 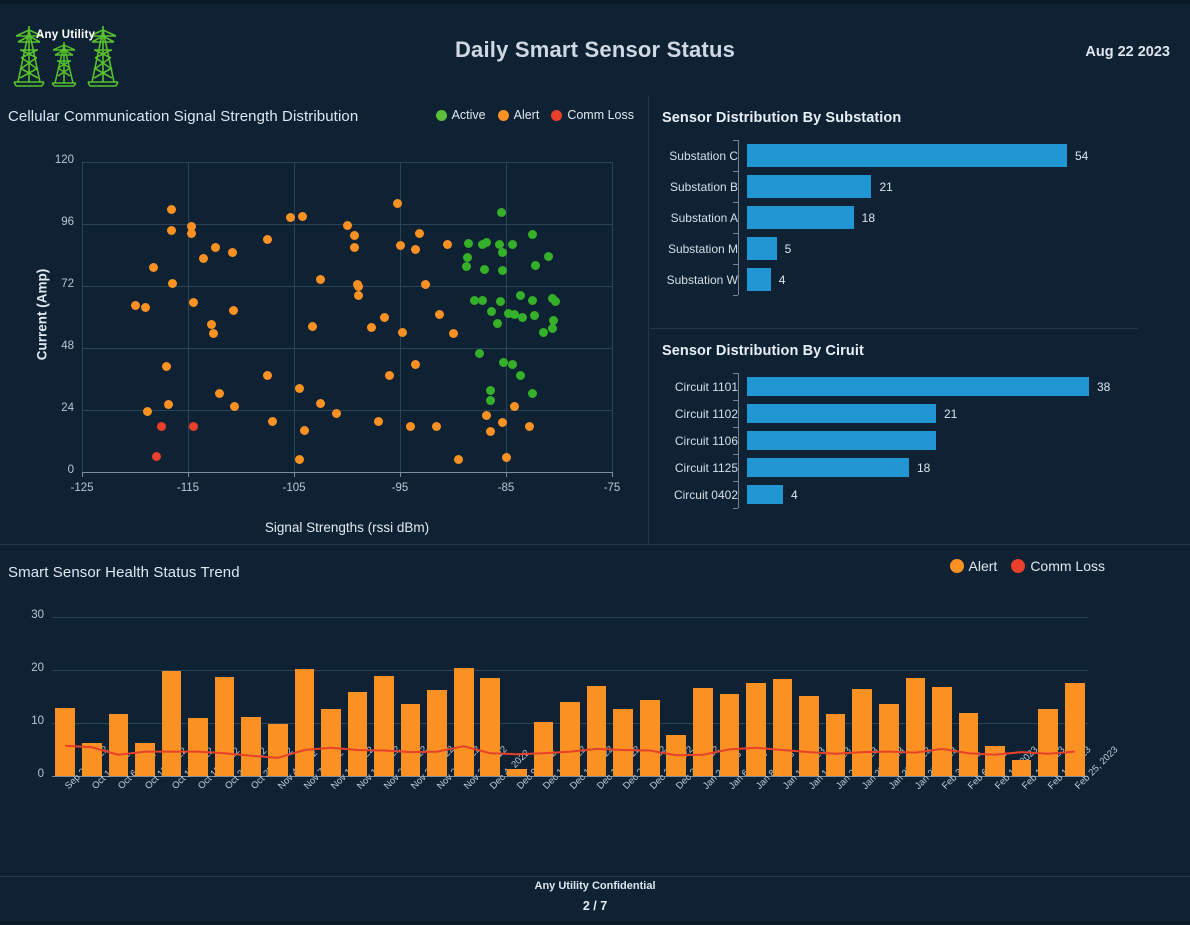 What do you see at coordinates (968, 218) in the screenshot?
I see `bar-track: 18` at bounding box center [968, 218].